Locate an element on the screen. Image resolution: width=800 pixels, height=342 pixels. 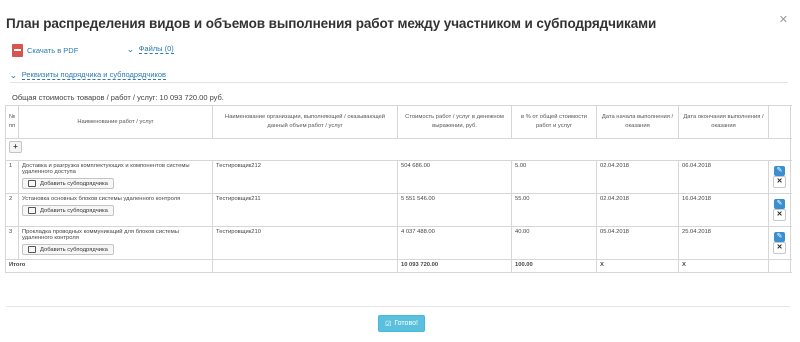
row-percent: 55.00 is located at coordinates (554, 210).